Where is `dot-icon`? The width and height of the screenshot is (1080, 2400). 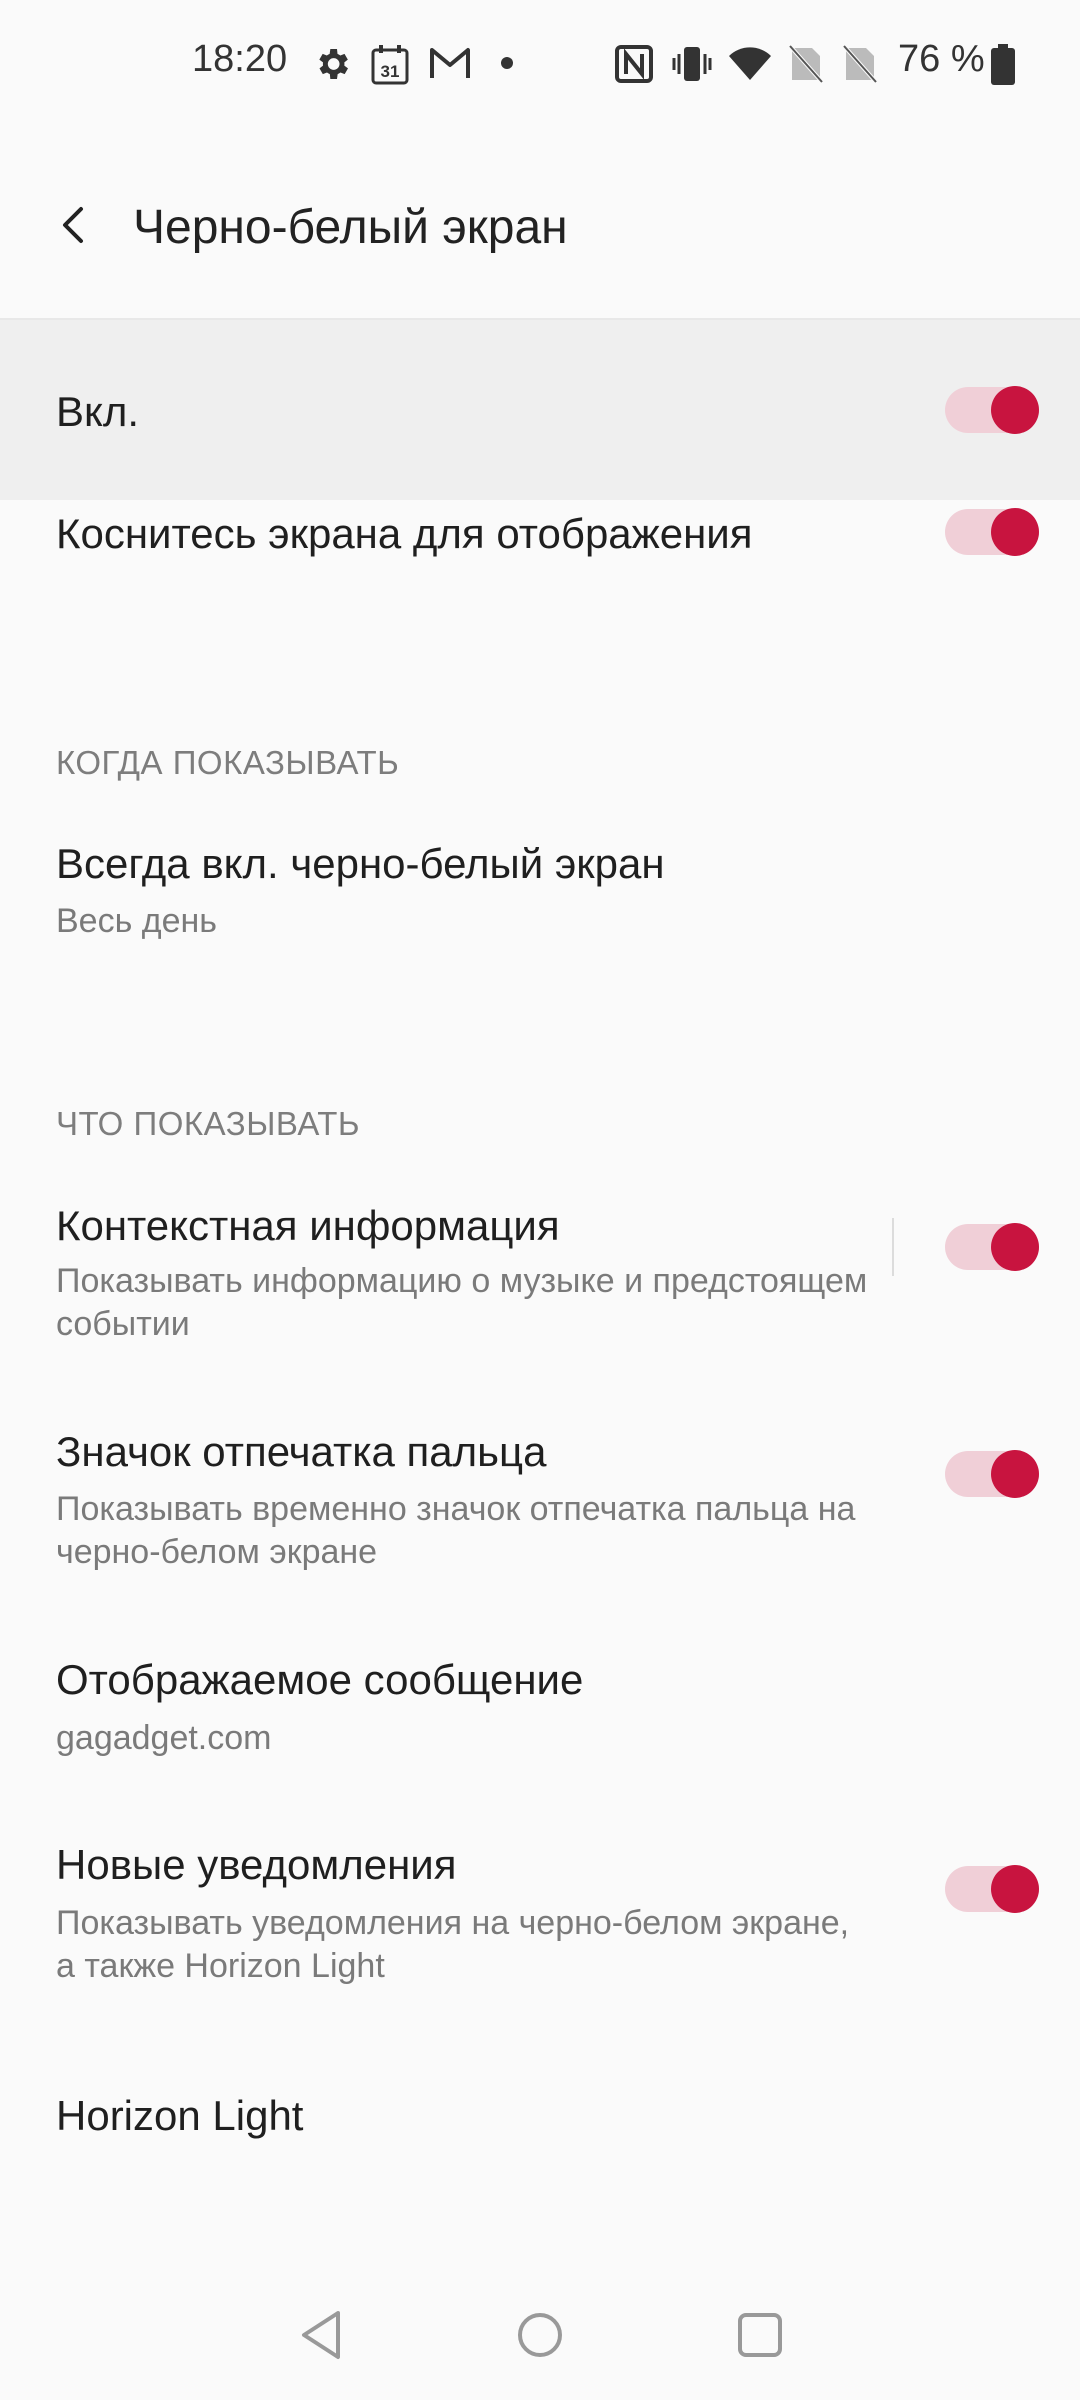 dot-icon is located at coordinates (507, 65).